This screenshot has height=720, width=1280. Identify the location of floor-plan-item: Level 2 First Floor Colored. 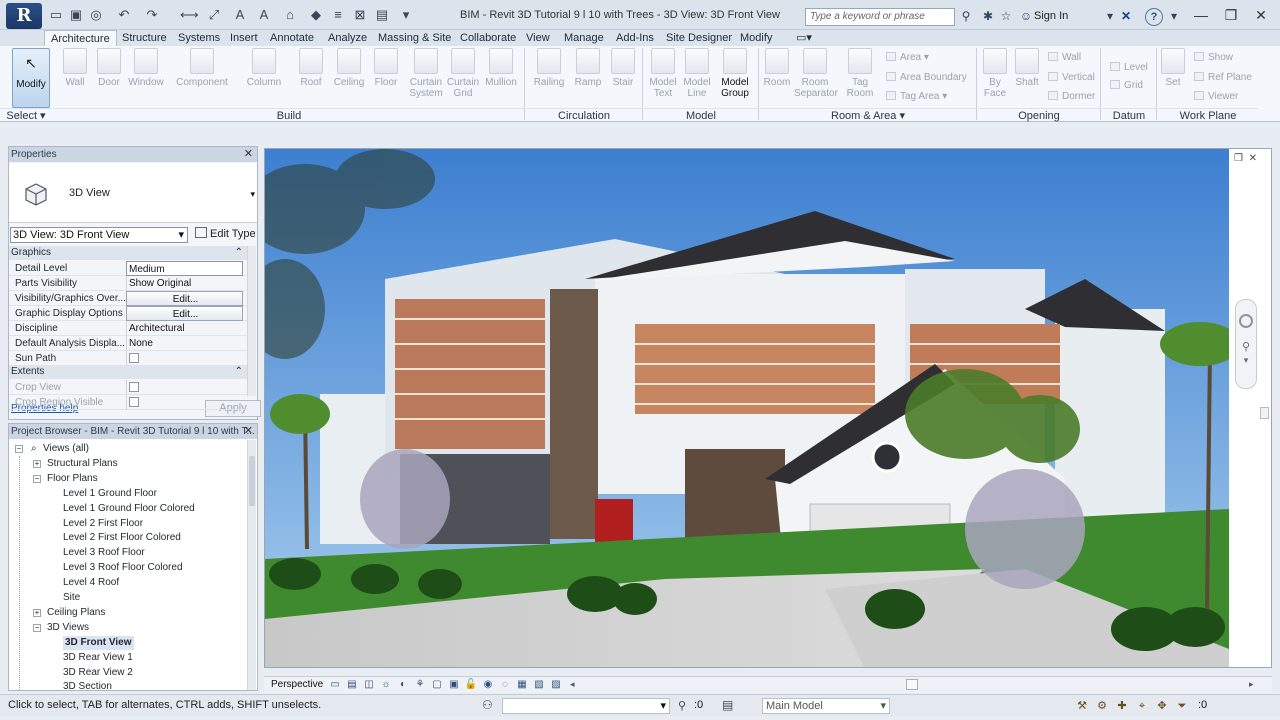
(122, 538).